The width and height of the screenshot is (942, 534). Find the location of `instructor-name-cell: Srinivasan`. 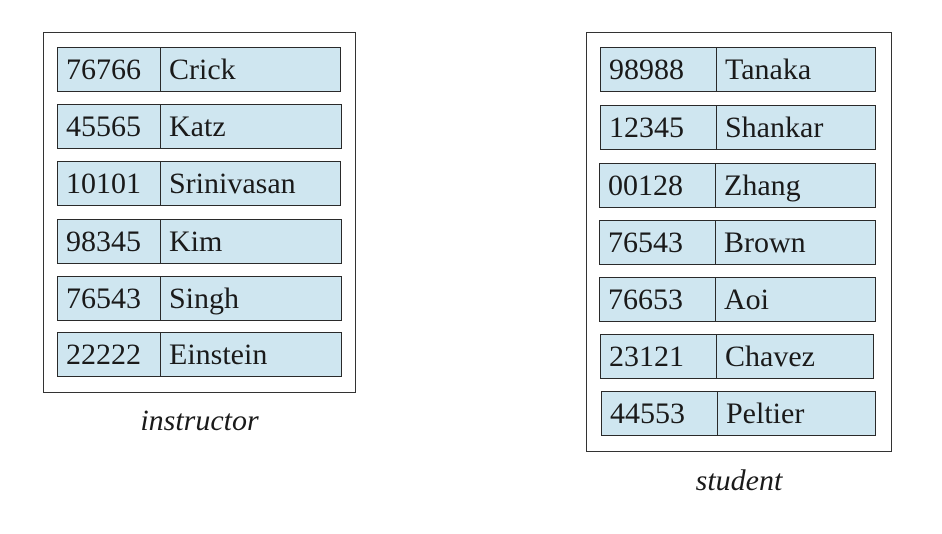

instructor-name-cell: Srinivasan is located at coordinates (232, 183).